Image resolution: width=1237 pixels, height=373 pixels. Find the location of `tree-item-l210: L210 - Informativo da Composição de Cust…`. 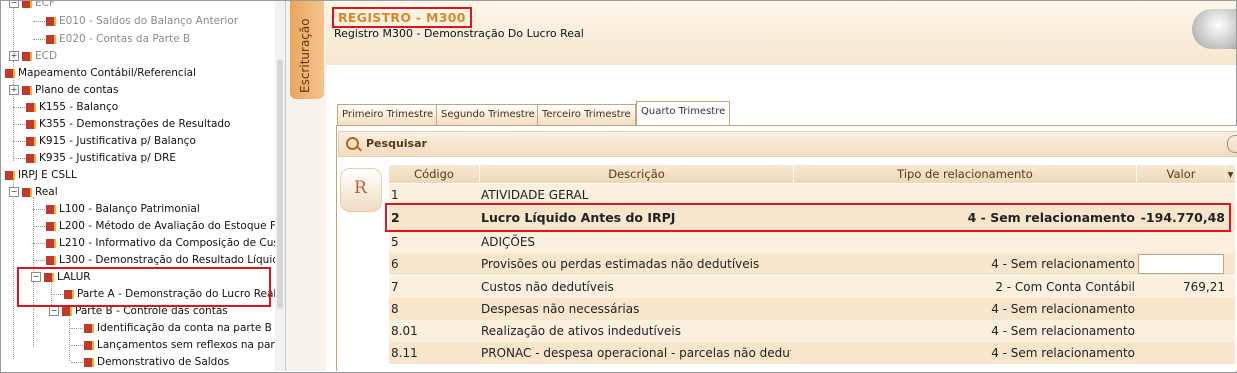

tree-item-l210: L210 - Informativo da Composição de Cust… is located at coordinates (154, 243).